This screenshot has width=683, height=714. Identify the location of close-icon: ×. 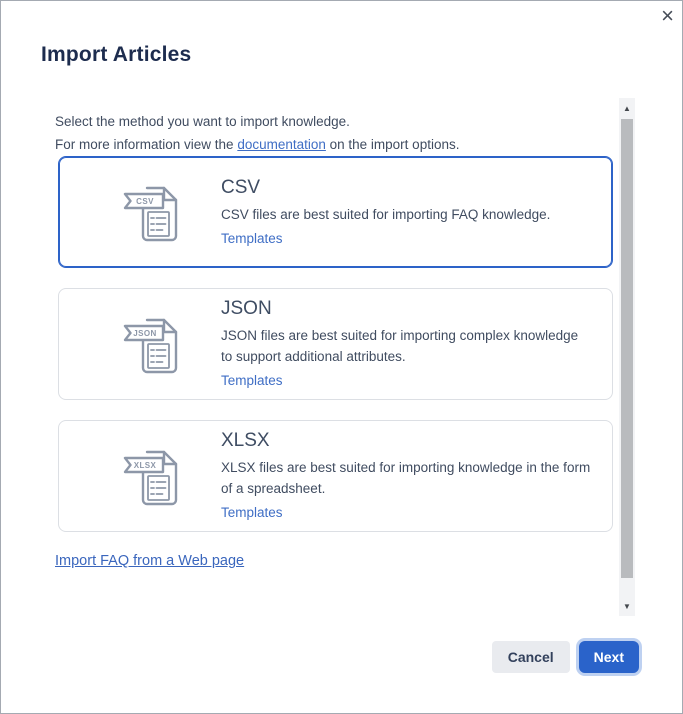
(667, 16).